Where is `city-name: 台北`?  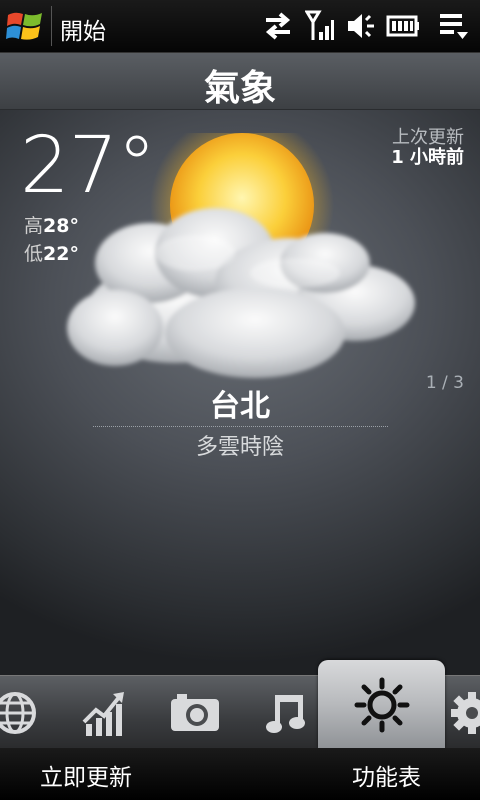
city-name: 台北 is located at coordinates (240, 403).